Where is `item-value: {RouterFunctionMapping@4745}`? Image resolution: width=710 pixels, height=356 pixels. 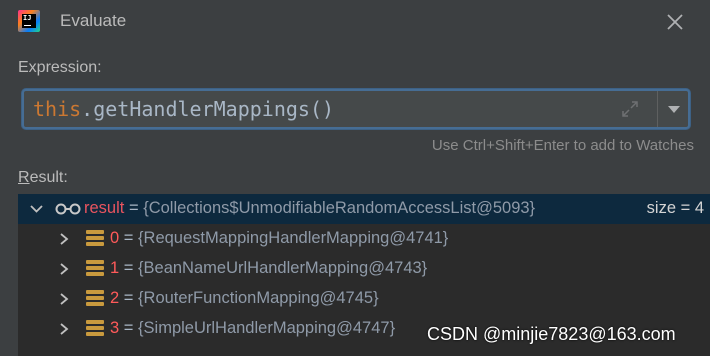 item-value: {RouterFunctionMapping@4745} is located at coordinates (258, 298).